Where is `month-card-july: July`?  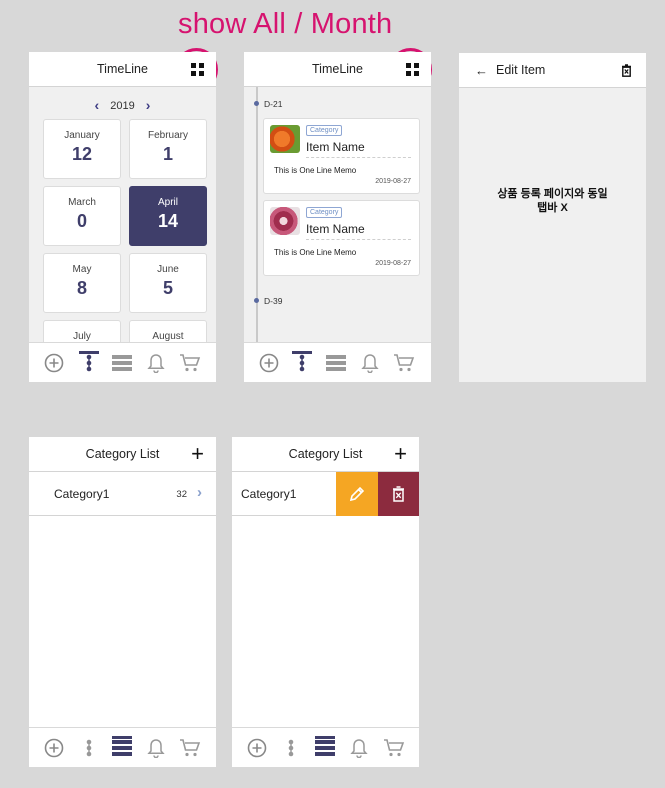 month-card-july: July is located at coordinates (82, 331).